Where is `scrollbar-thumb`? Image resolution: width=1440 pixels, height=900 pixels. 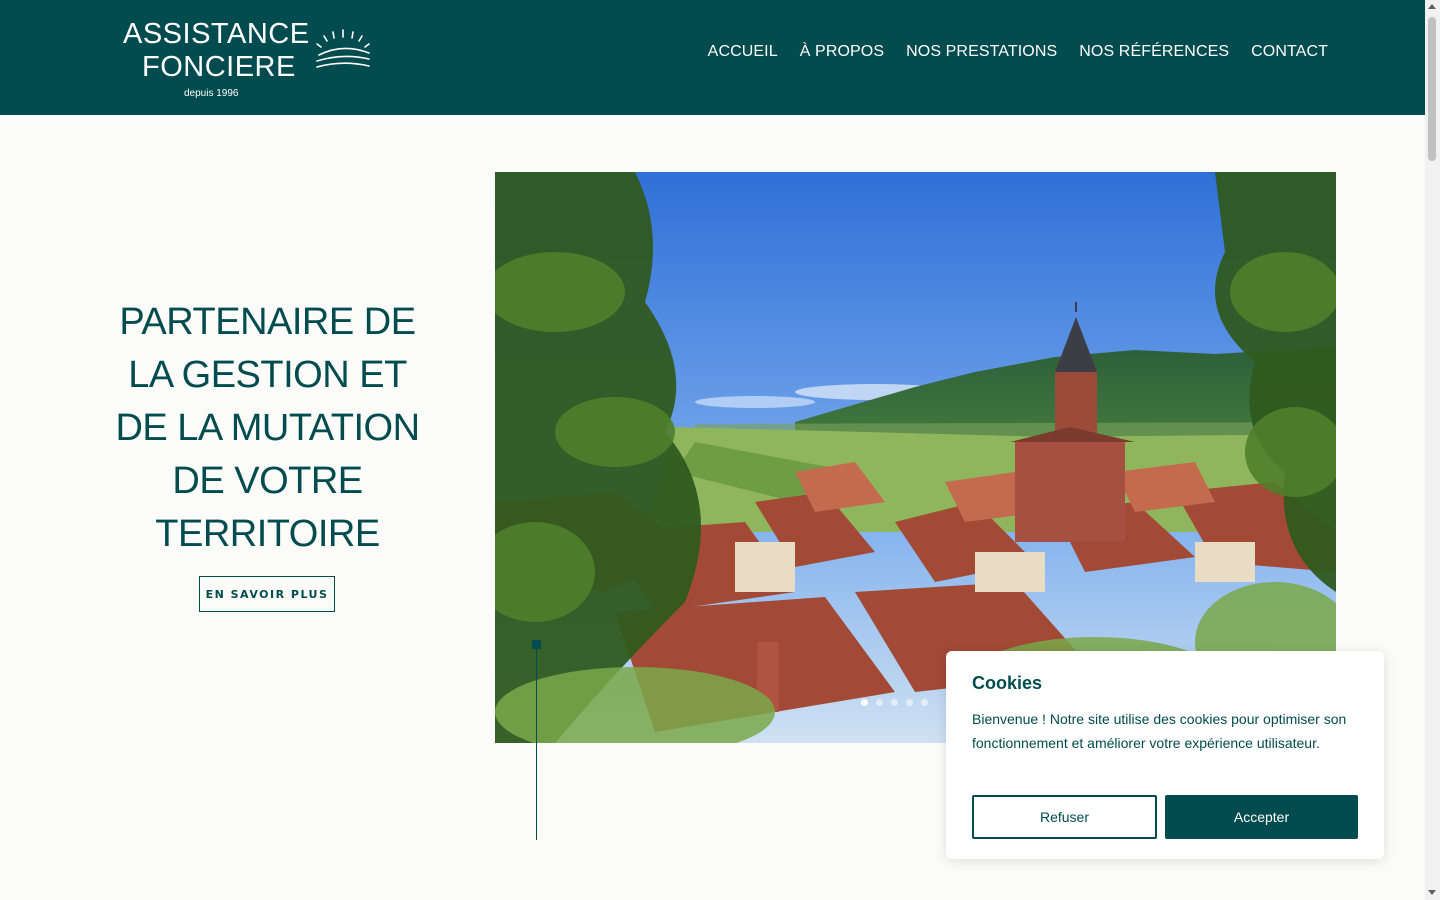
scrollbar-thumb is located at coordinates (1432, 89).